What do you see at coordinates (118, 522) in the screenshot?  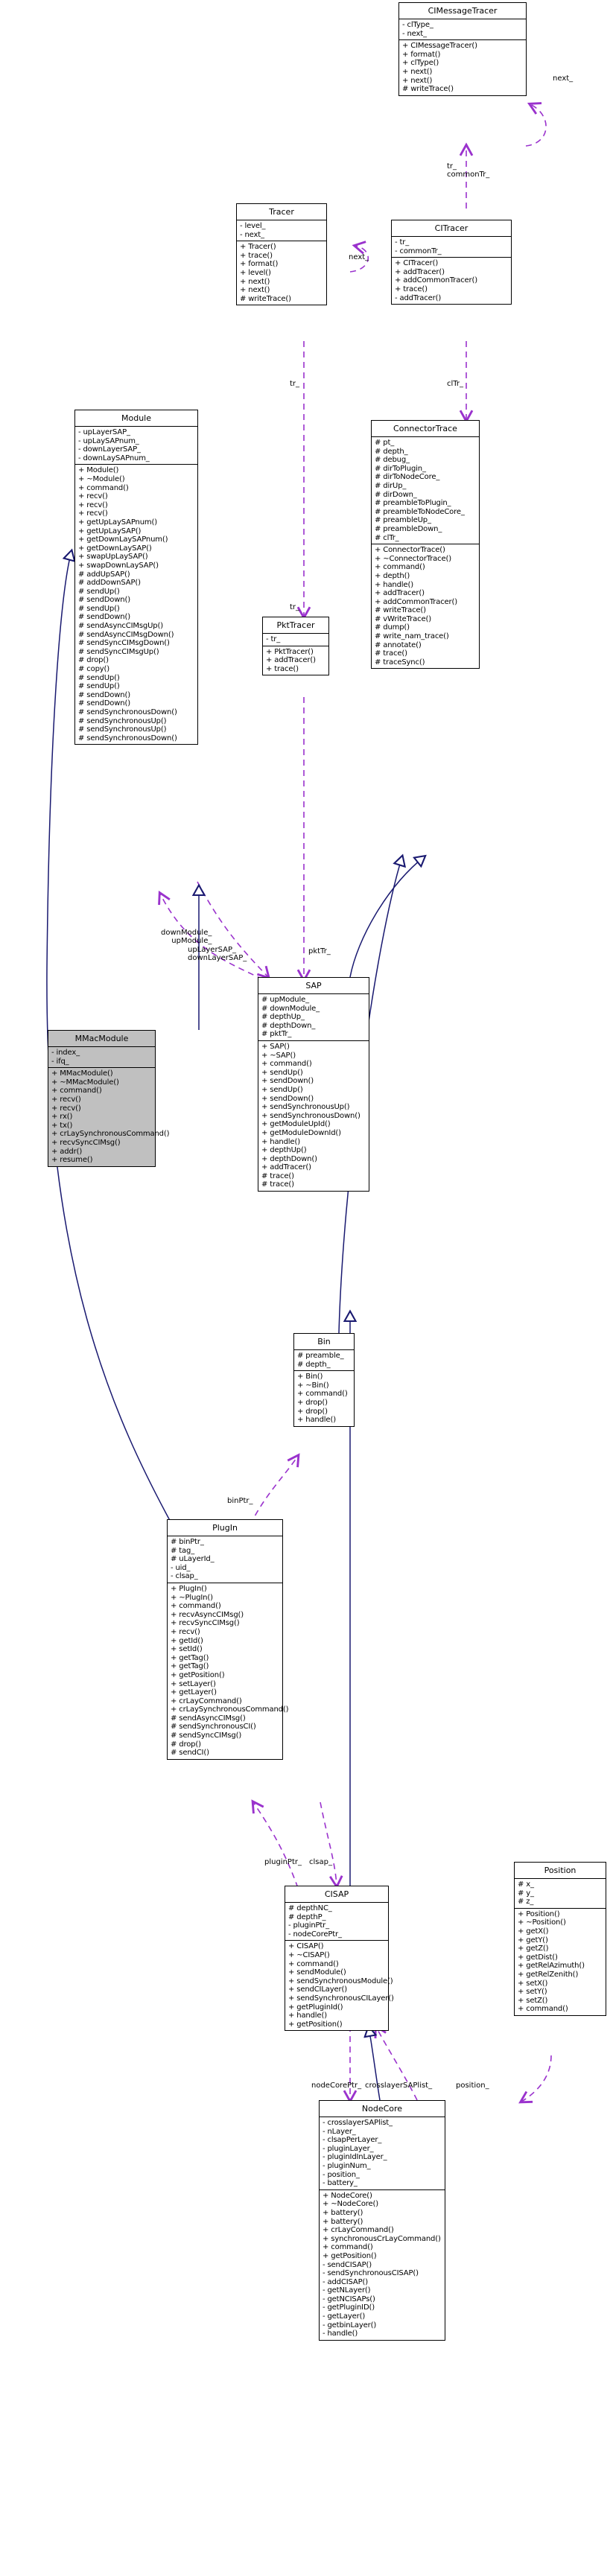 I see `method-row: + getUpLaySAPnum()` at bounding box center [118, 522].